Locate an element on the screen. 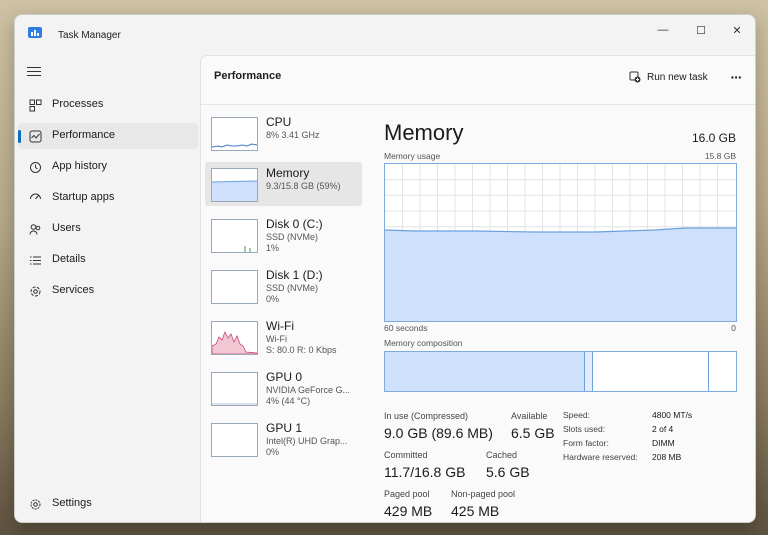  gpu1-thumbnail-graph is located at coordinates (234, 440).